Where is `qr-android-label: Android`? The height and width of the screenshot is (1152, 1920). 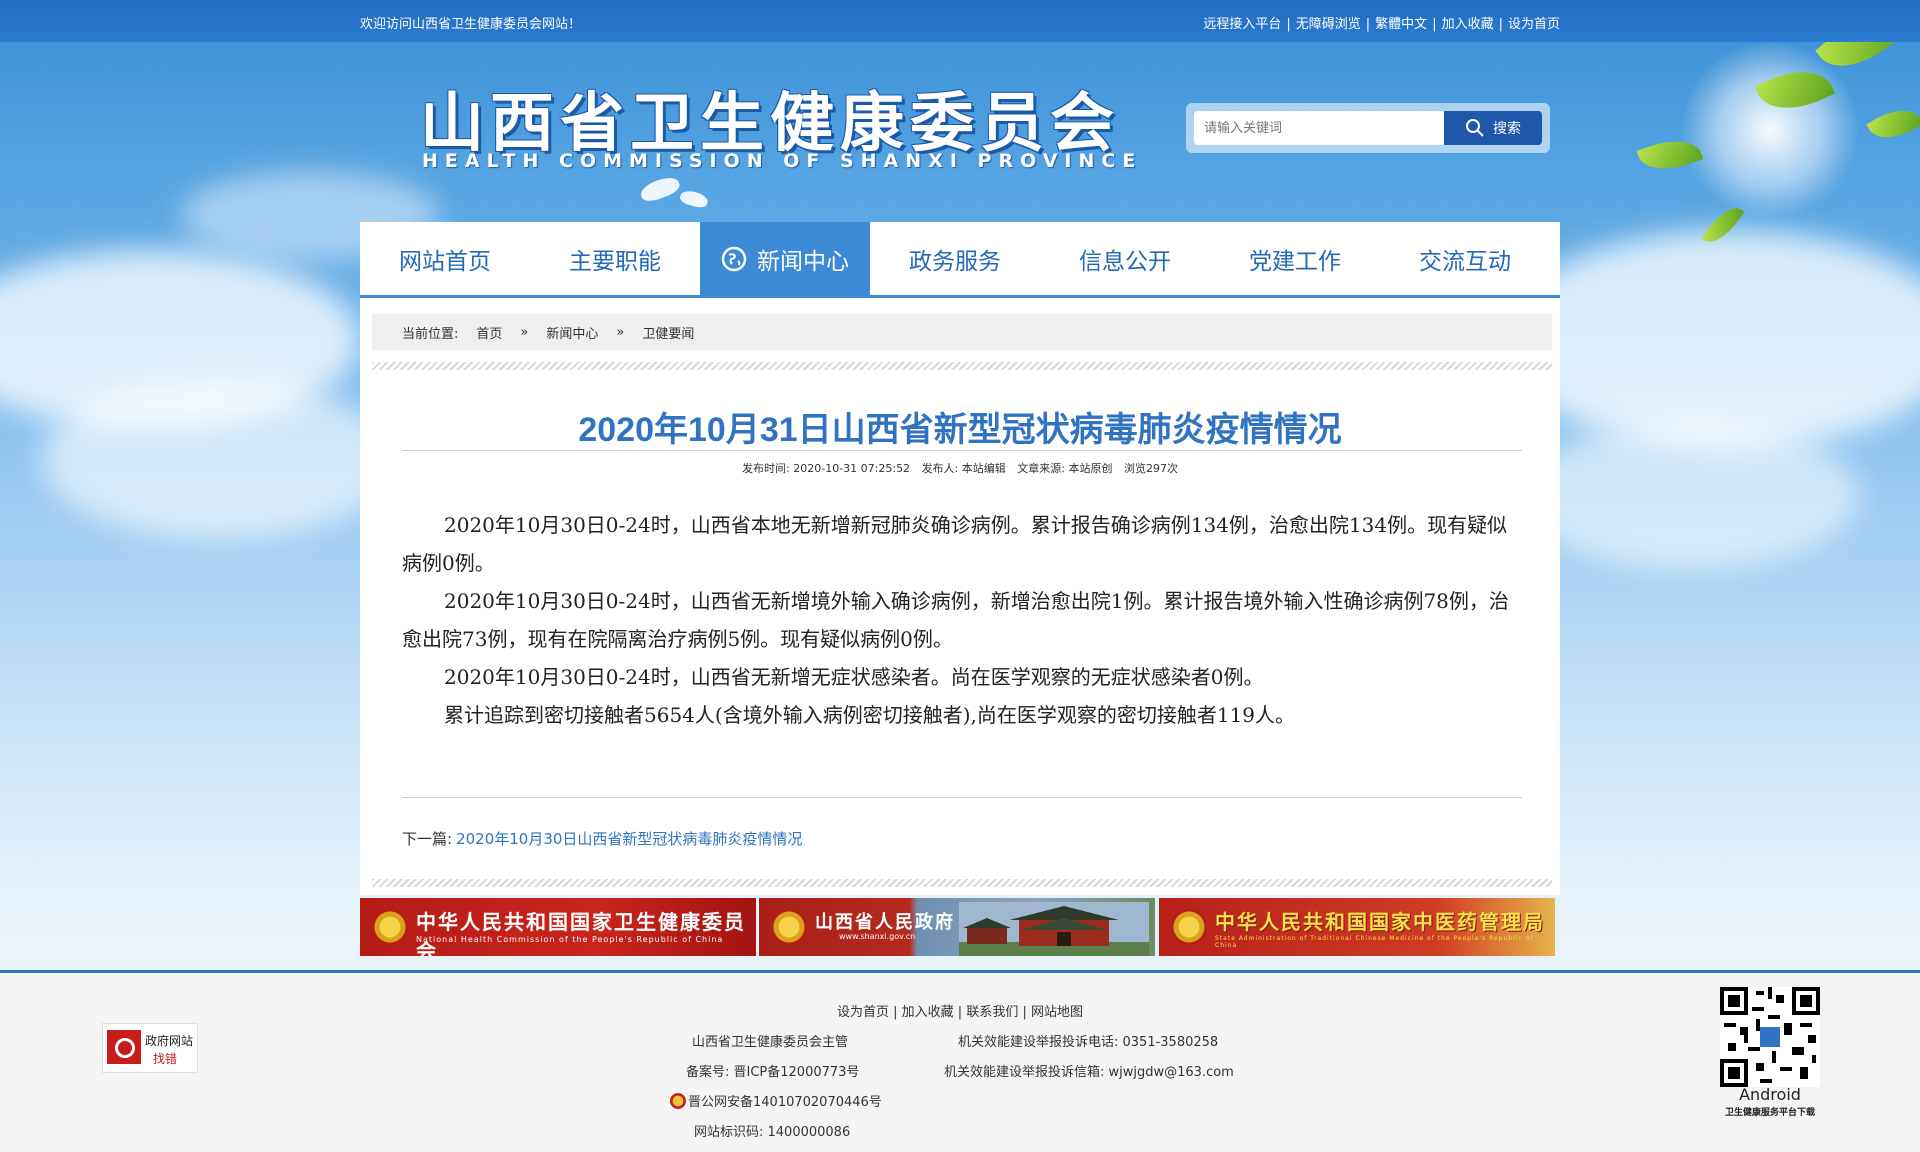 qr-android-label: Android is located at coordinates (1770, 1094).